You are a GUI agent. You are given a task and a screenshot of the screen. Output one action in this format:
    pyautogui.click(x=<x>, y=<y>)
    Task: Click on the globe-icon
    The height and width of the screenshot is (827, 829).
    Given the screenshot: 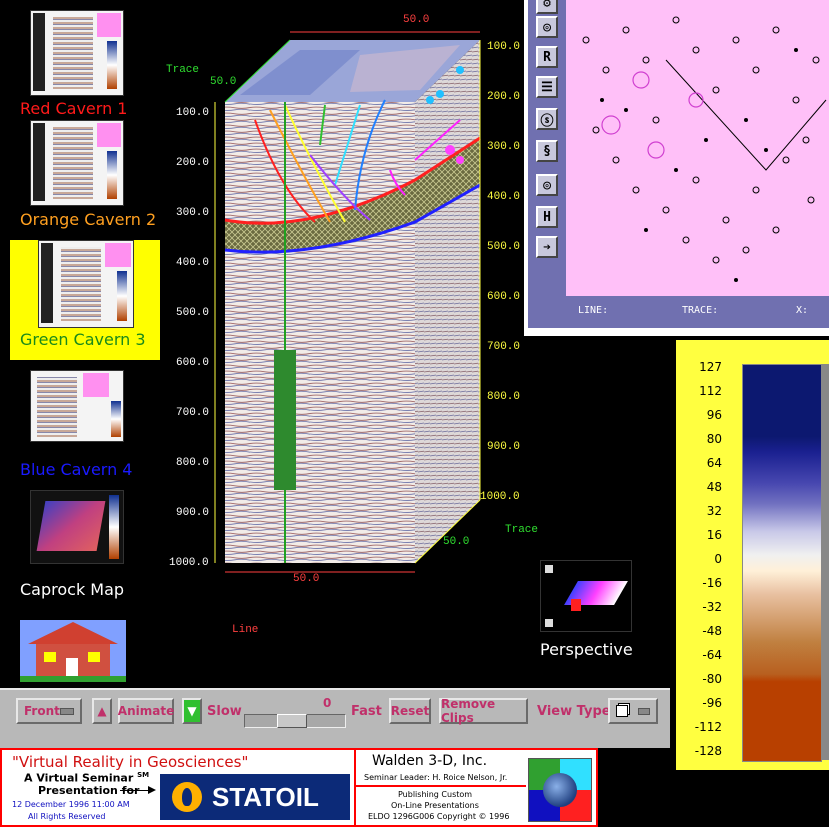 What is the action you would take?
    pyautogui.click(x=560, y=790)
    